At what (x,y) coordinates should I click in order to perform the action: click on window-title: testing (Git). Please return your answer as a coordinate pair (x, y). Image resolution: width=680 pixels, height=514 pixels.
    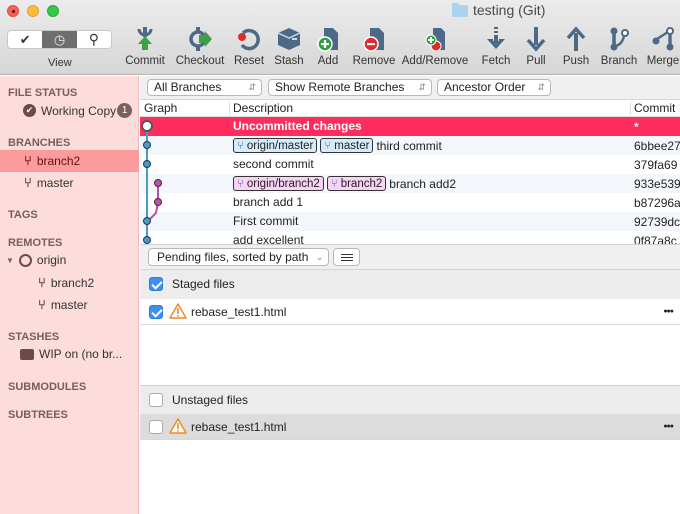
    Looking at the image, I should click on (498, 10).